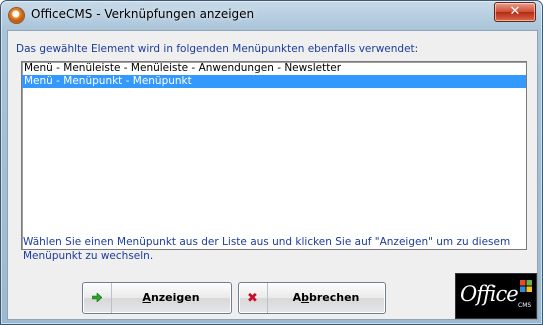 This screenshot has width=543, height=325. I want to click on cancel-button-label: Abbrechen, so click(326, 297).